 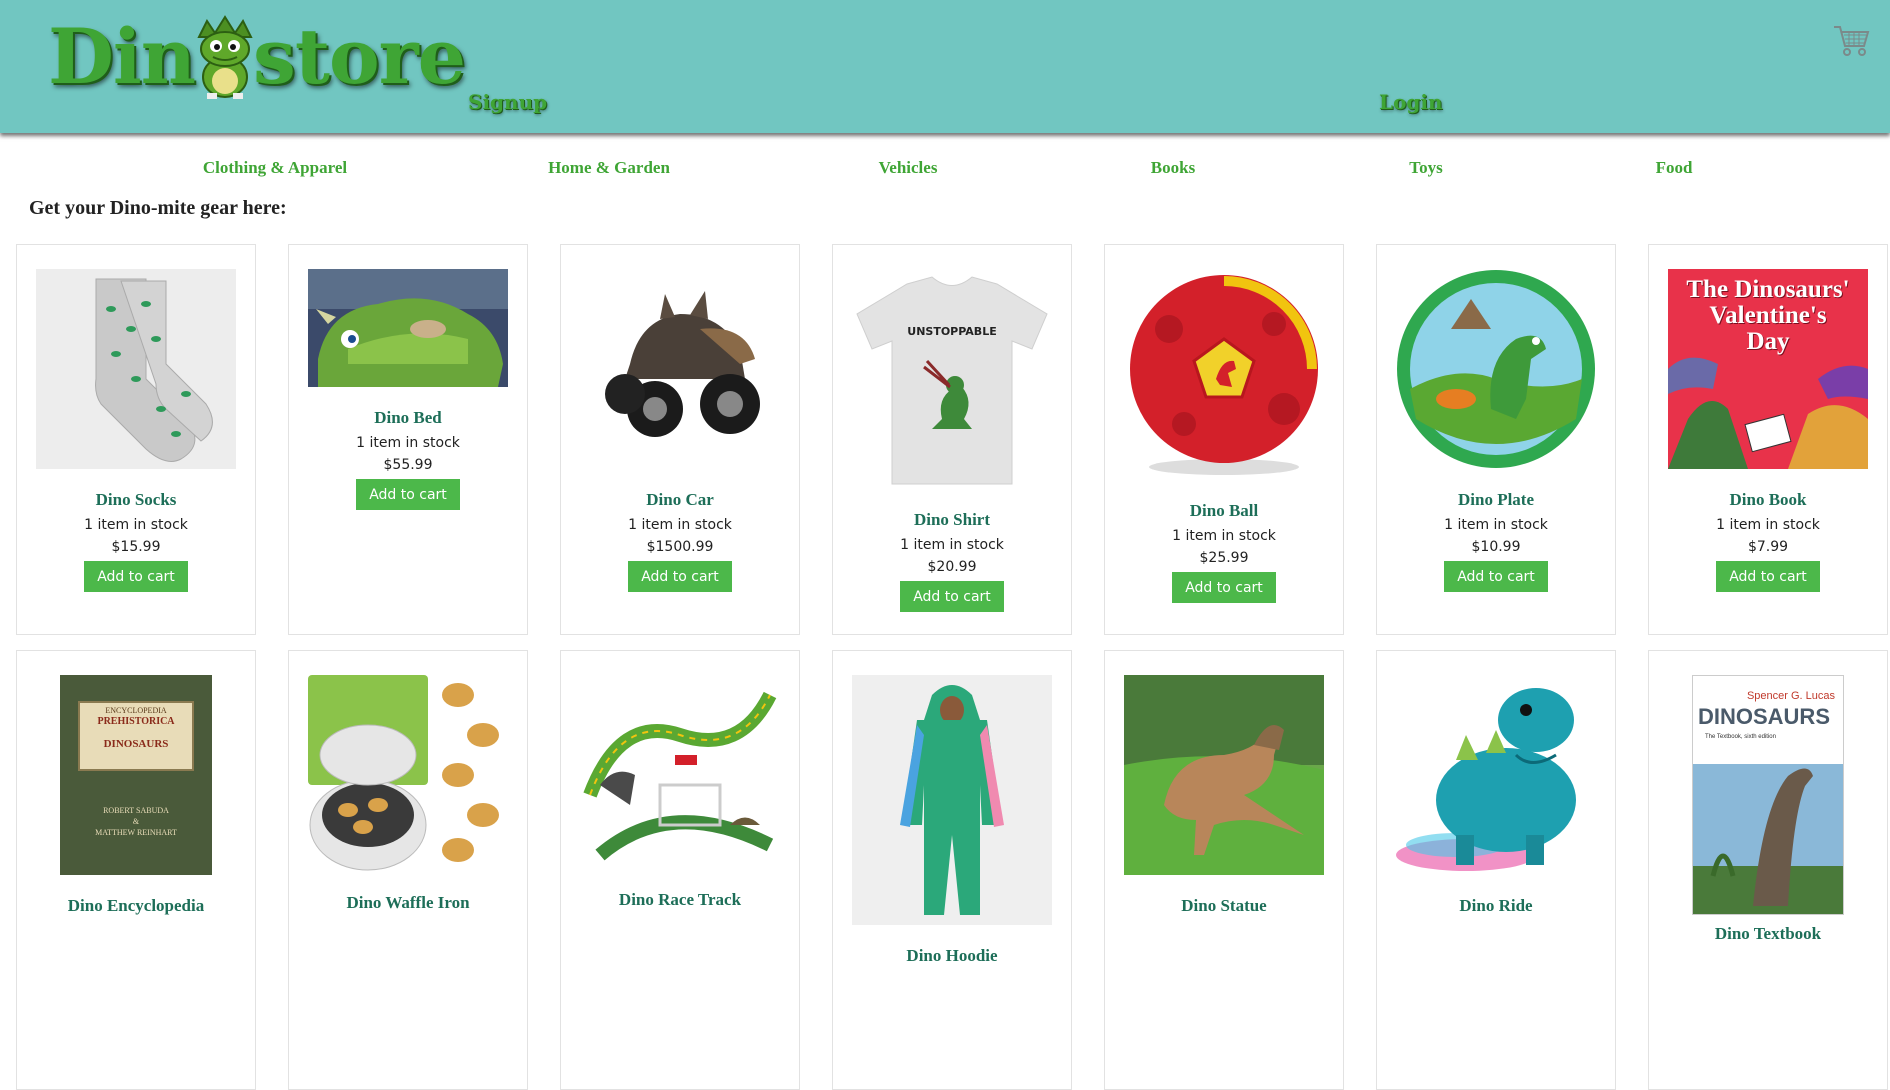 I want to click on product-name: Dino Textbook, so click(x=1768, y=934).